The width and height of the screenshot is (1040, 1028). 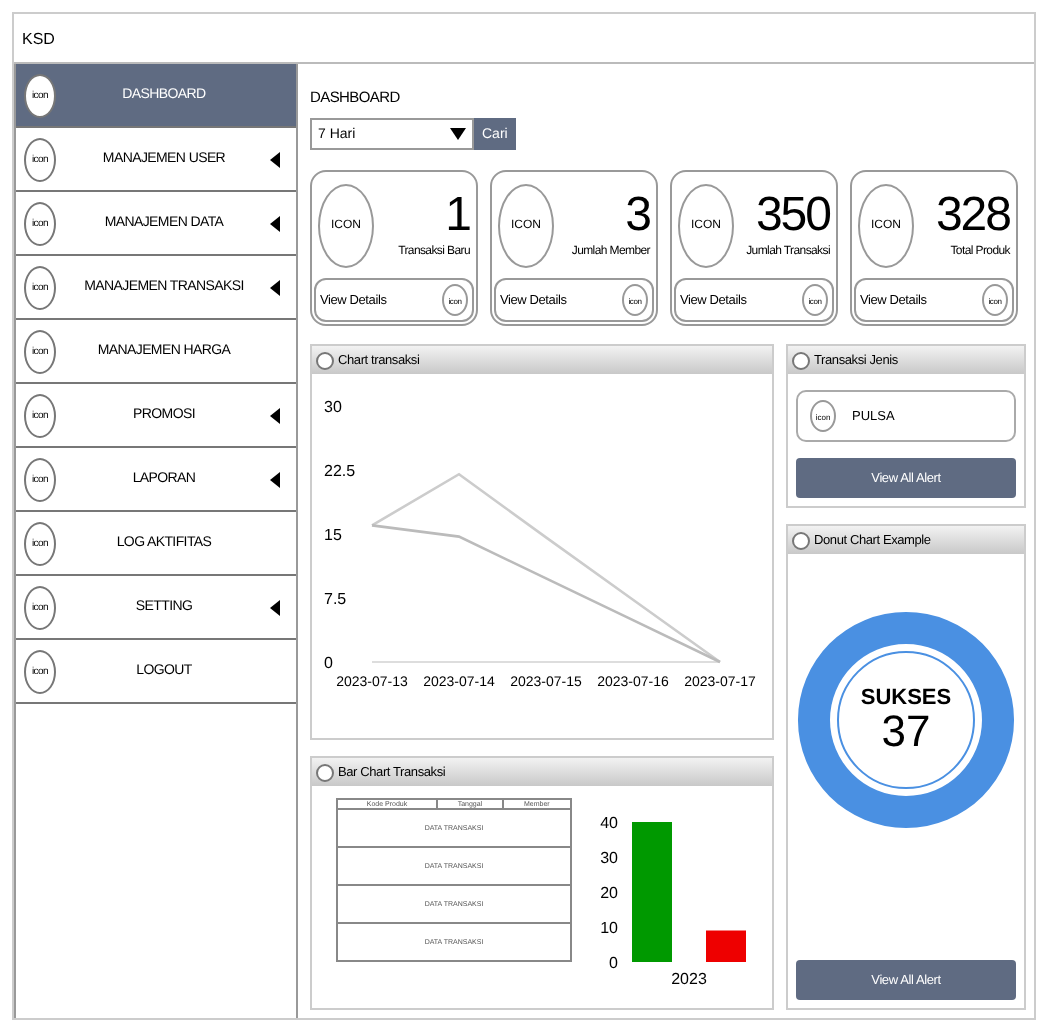 I want to click on axis-tick-label: 2023, so click(x=689, y=979).